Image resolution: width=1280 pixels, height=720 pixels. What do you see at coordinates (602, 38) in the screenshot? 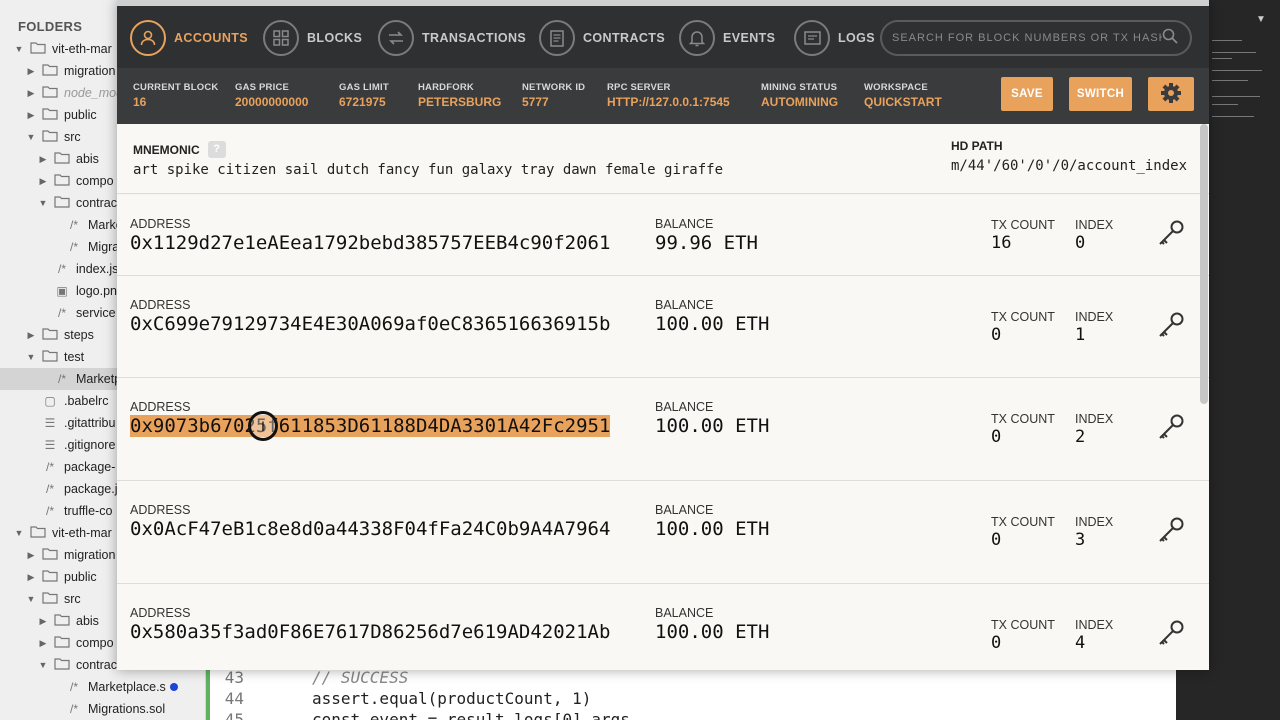
I see `tab-contracts: CONTRACTS` at bounding box center [602, 38].